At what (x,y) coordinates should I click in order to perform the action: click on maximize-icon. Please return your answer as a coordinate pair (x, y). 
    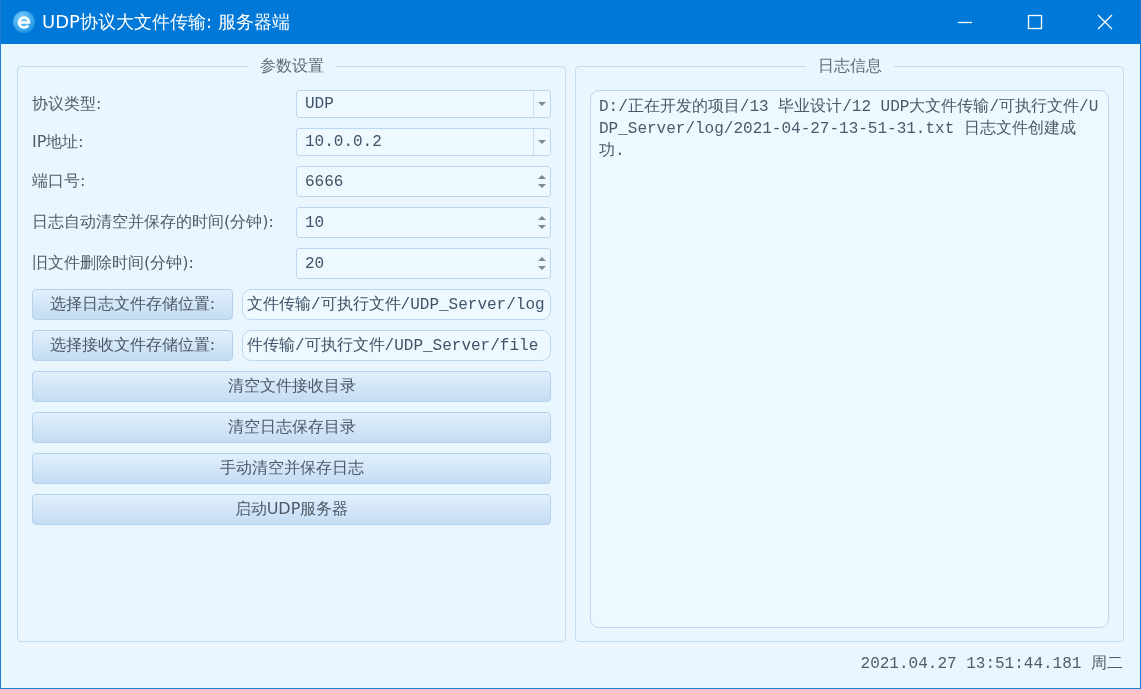
    Looking at the image, I should click on (1035, 22).